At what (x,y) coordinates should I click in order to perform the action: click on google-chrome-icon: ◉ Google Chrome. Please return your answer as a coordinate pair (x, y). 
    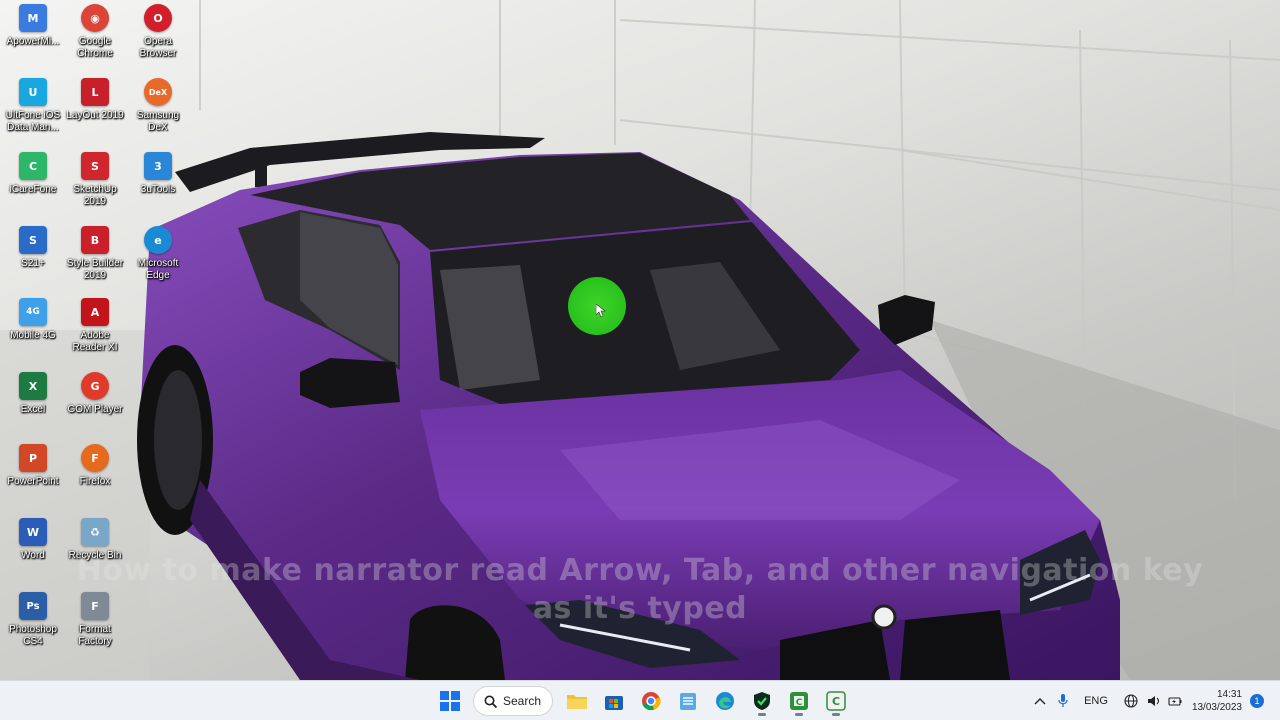
    Looking at the image, I should click on (95, 32).